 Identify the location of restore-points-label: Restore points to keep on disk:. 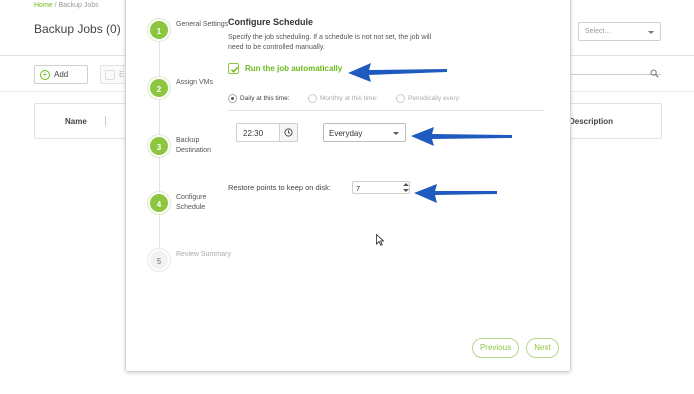
(279, 187).